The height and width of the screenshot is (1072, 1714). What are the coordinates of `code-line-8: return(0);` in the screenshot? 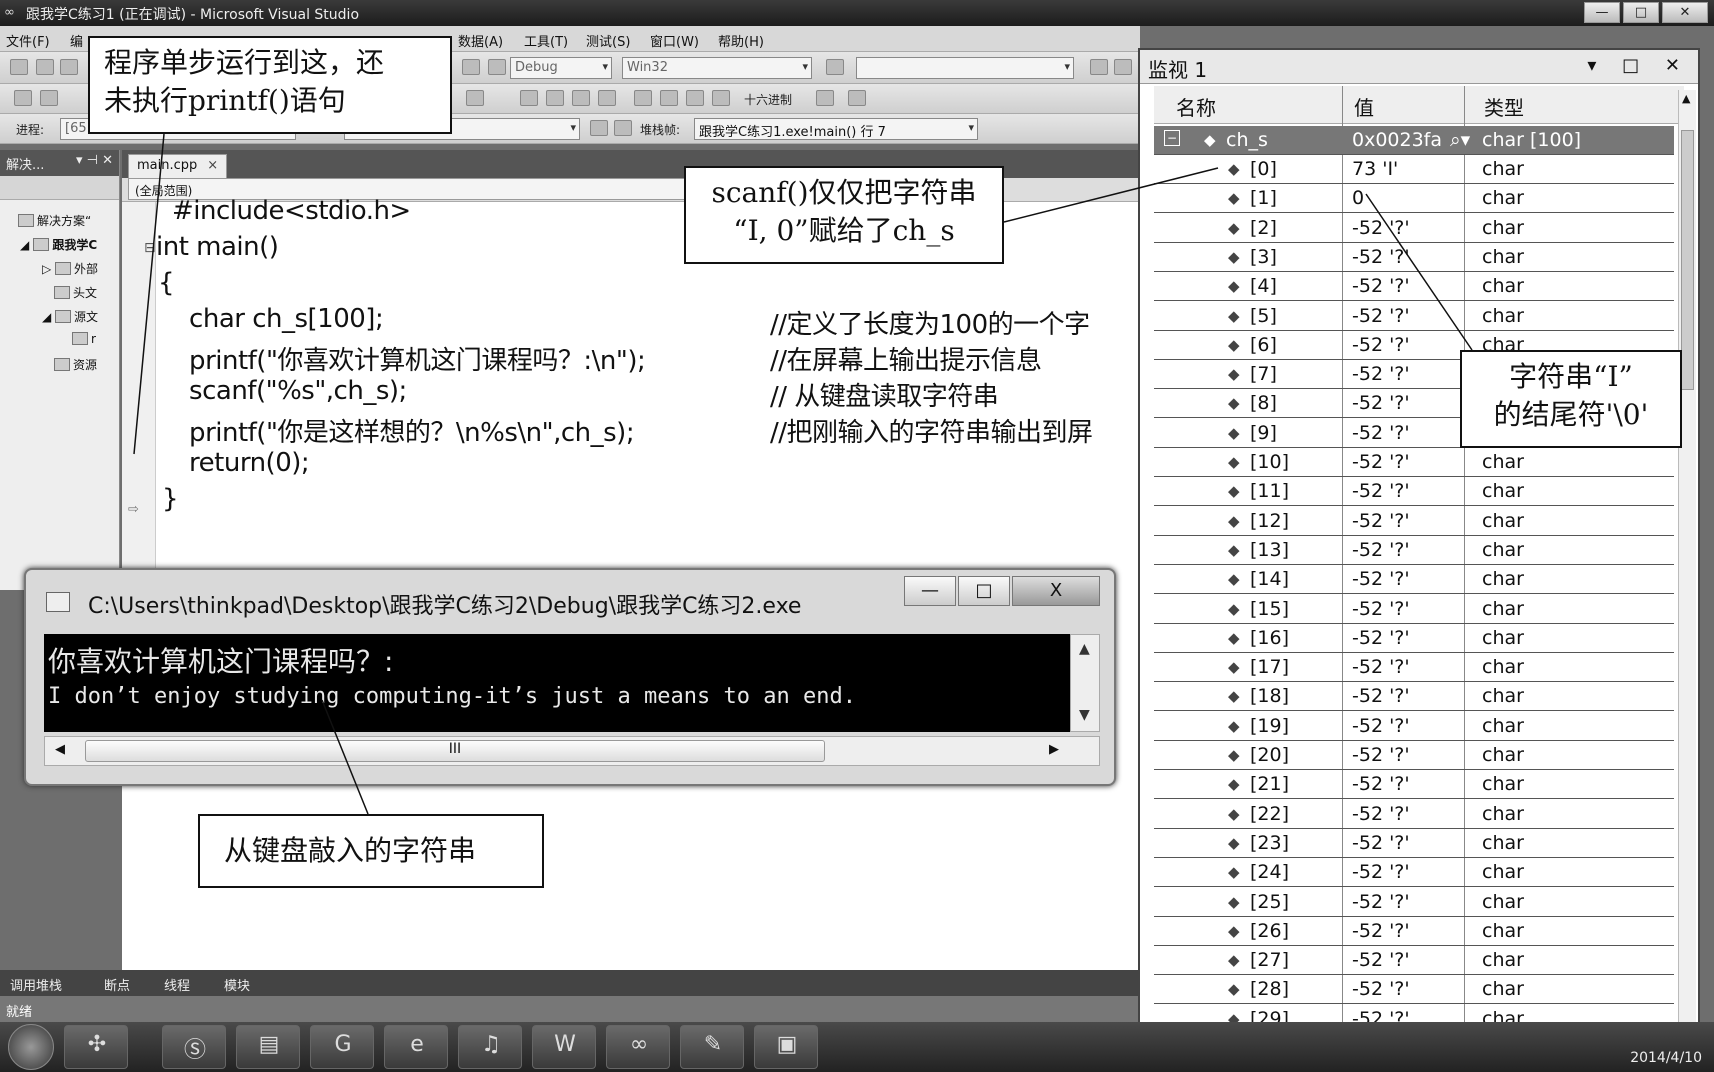 It's located at (234, 463).